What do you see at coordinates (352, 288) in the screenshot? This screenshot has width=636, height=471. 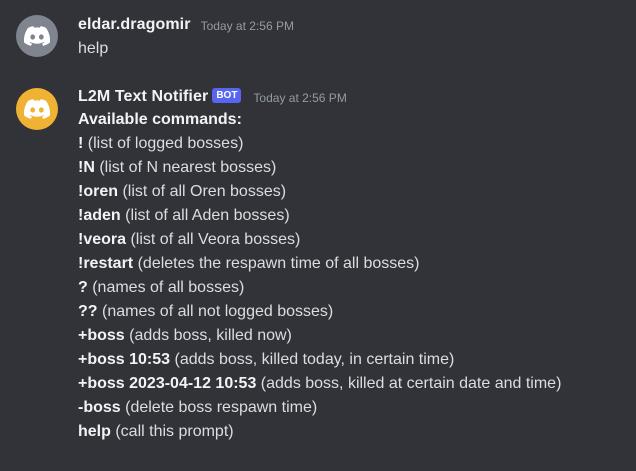 I see `command-line: ? (names of all bosses)` at bounding box center [352, 288].